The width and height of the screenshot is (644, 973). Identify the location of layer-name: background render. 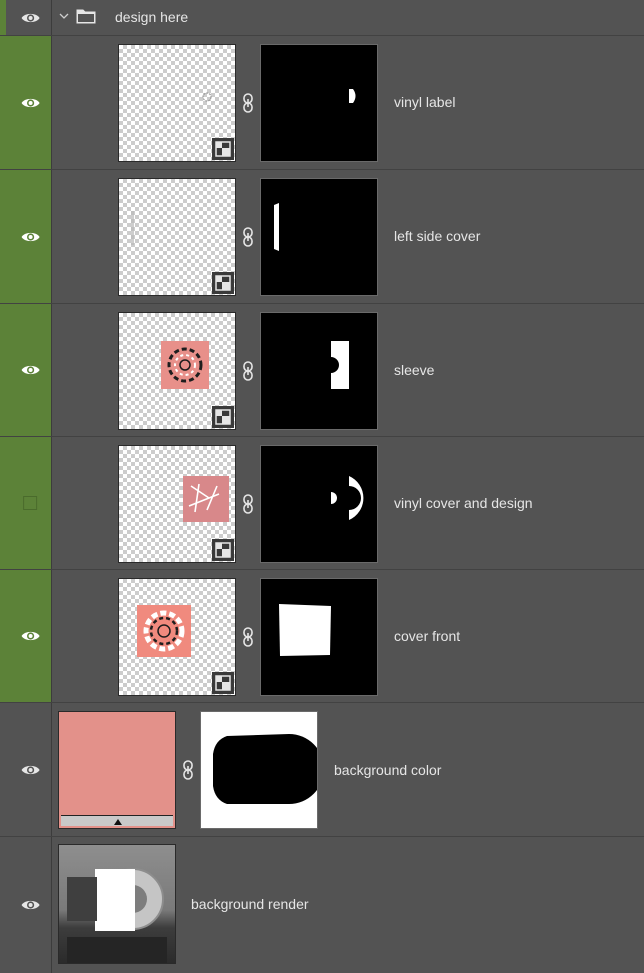
(250, 904).